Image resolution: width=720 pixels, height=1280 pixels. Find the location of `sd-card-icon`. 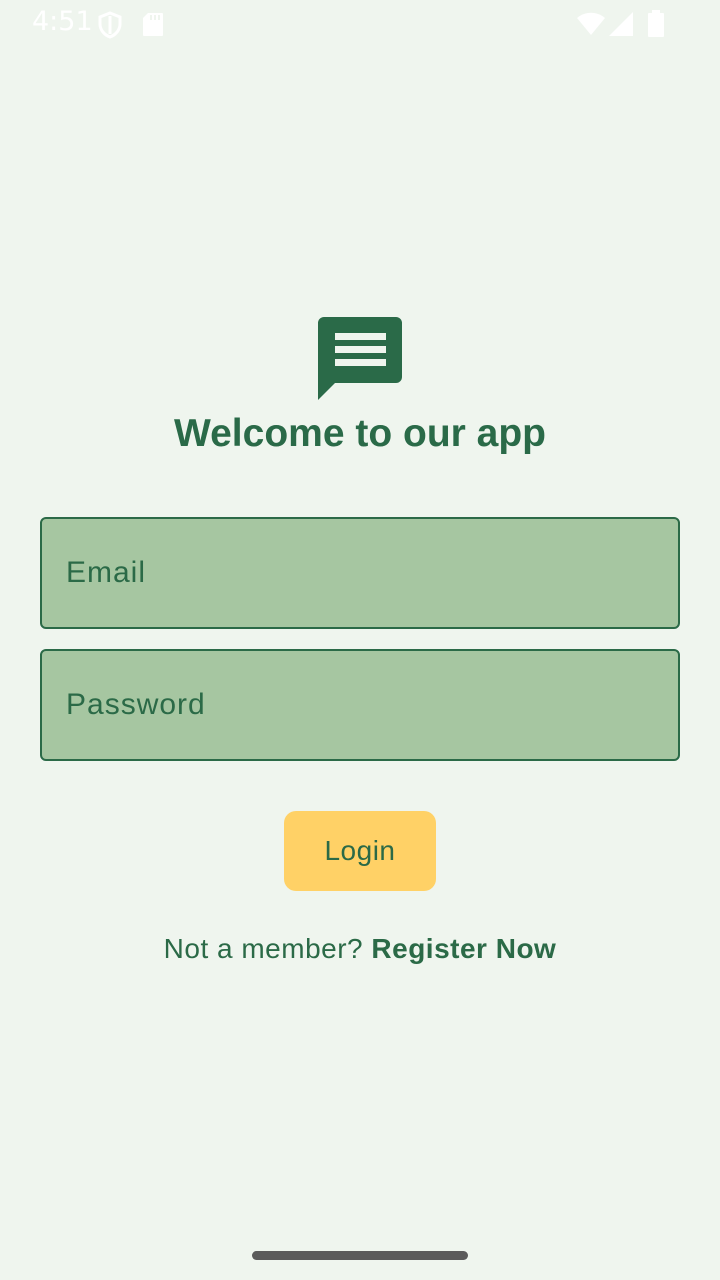

sd-card-icon is located at coordinates (153, 24).